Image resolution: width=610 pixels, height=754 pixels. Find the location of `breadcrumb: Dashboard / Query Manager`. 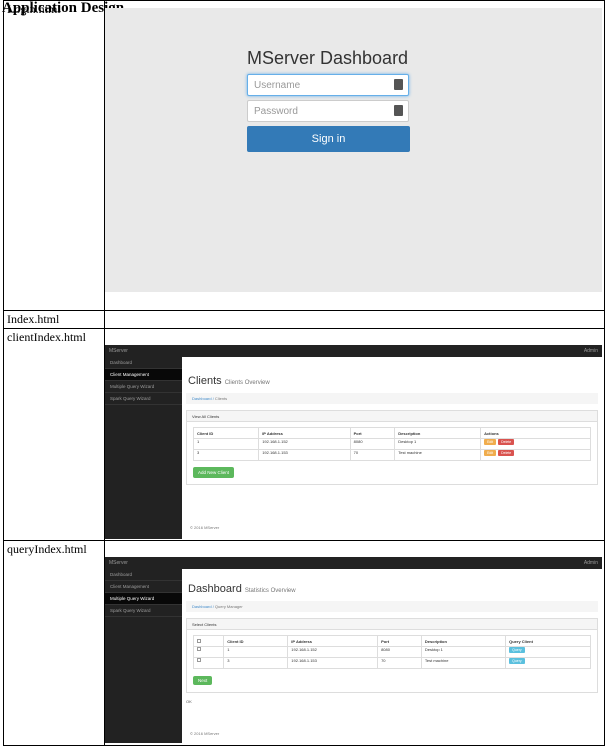

breadcrumb: Dashboard / Query Manager is located at coordinates (392, 606).